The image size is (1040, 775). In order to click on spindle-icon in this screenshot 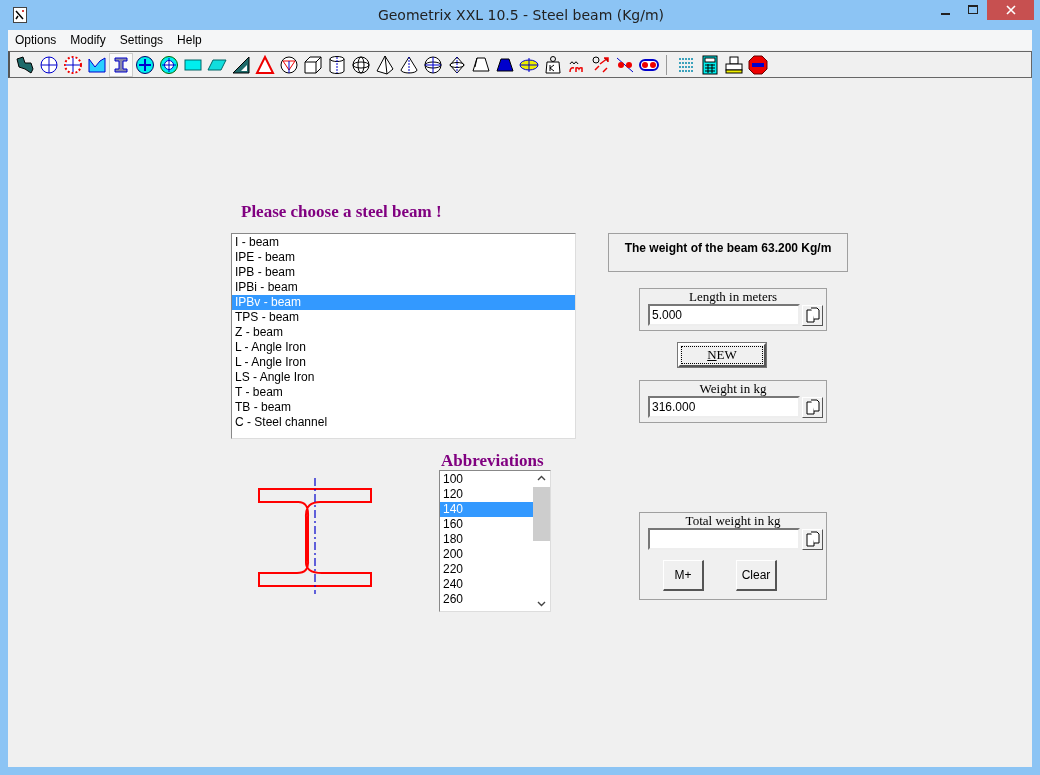, I will do `click(457, 64)`.